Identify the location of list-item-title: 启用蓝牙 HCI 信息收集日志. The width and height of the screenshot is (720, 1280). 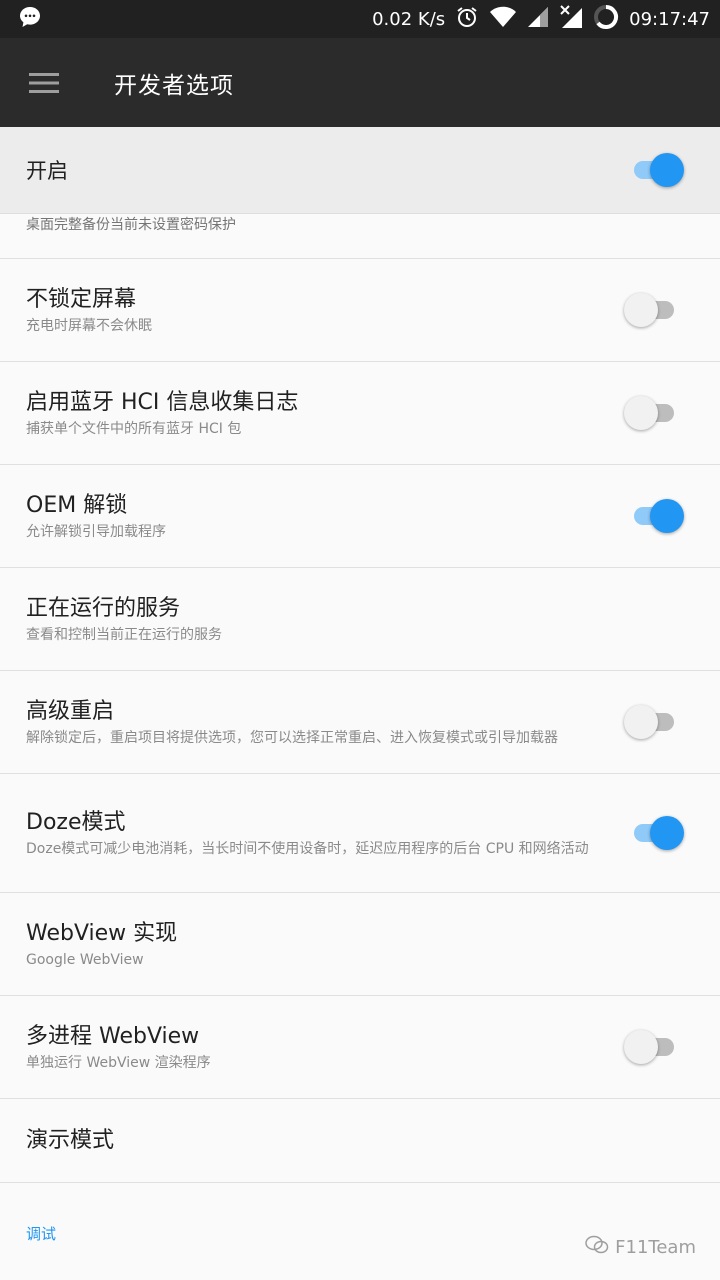
(162, 402).